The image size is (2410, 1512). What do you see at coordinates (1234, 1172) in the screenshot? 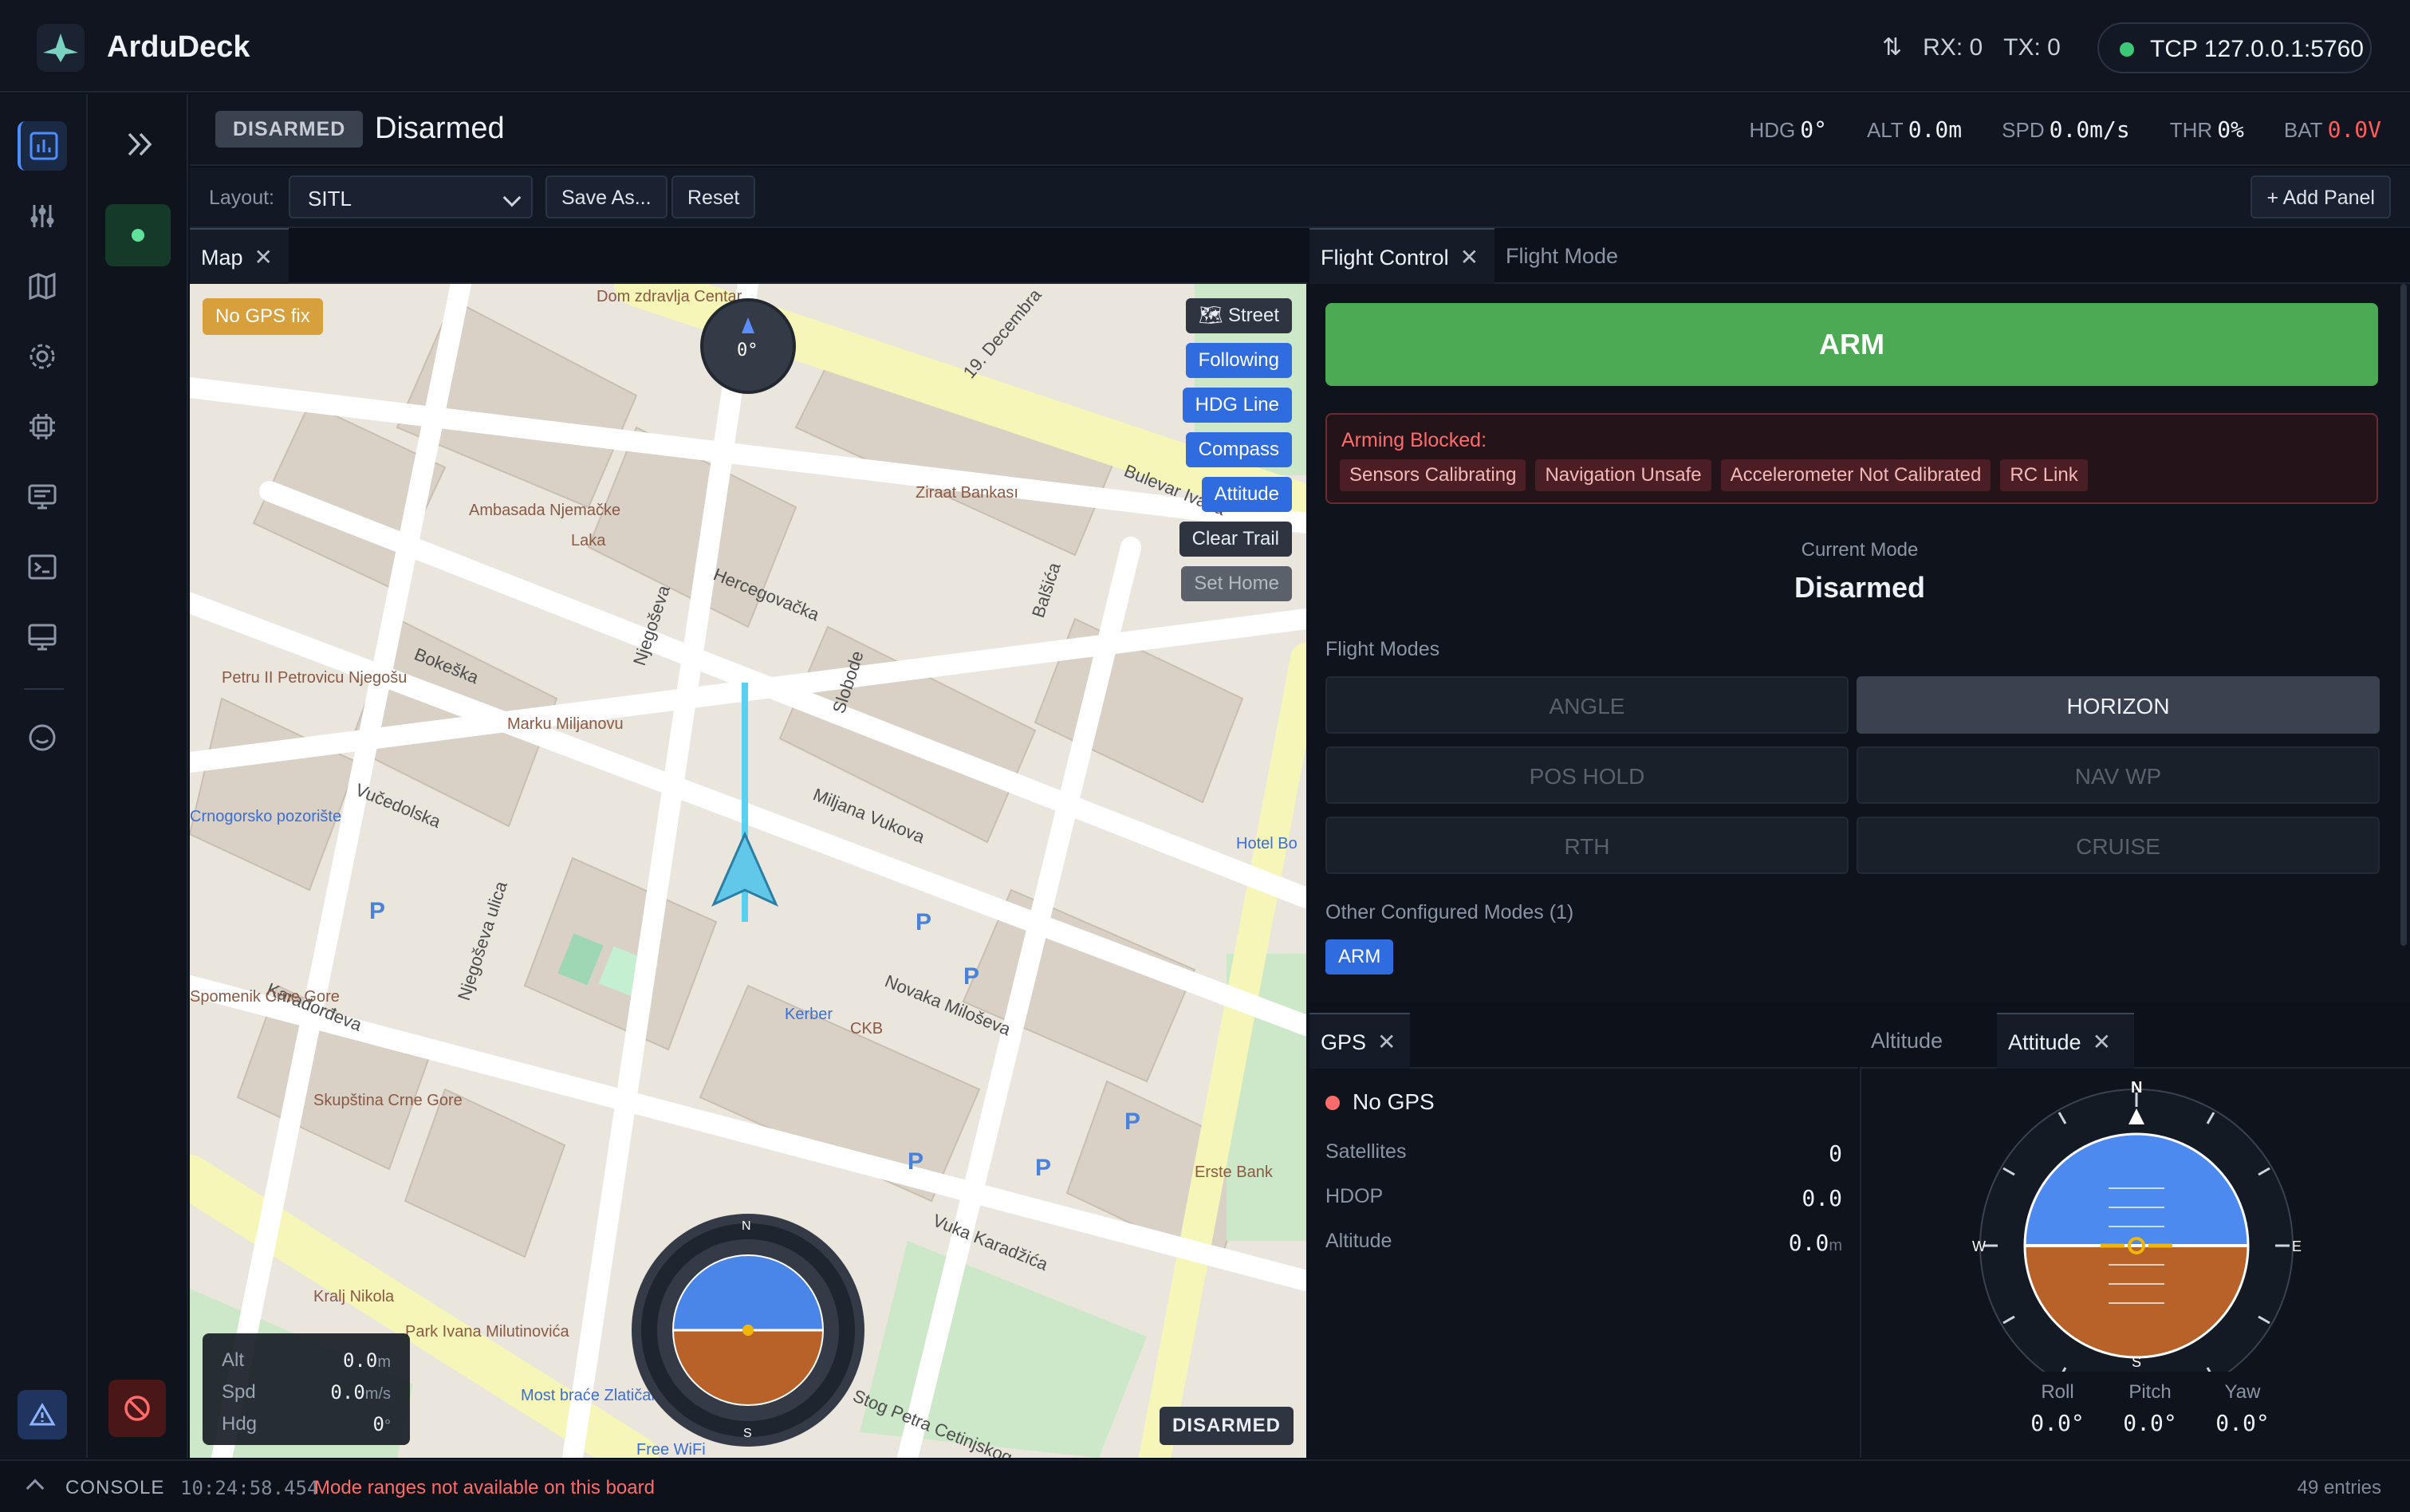
I see `place-label: Erste Bank` at bounding box center [1234, 1172].